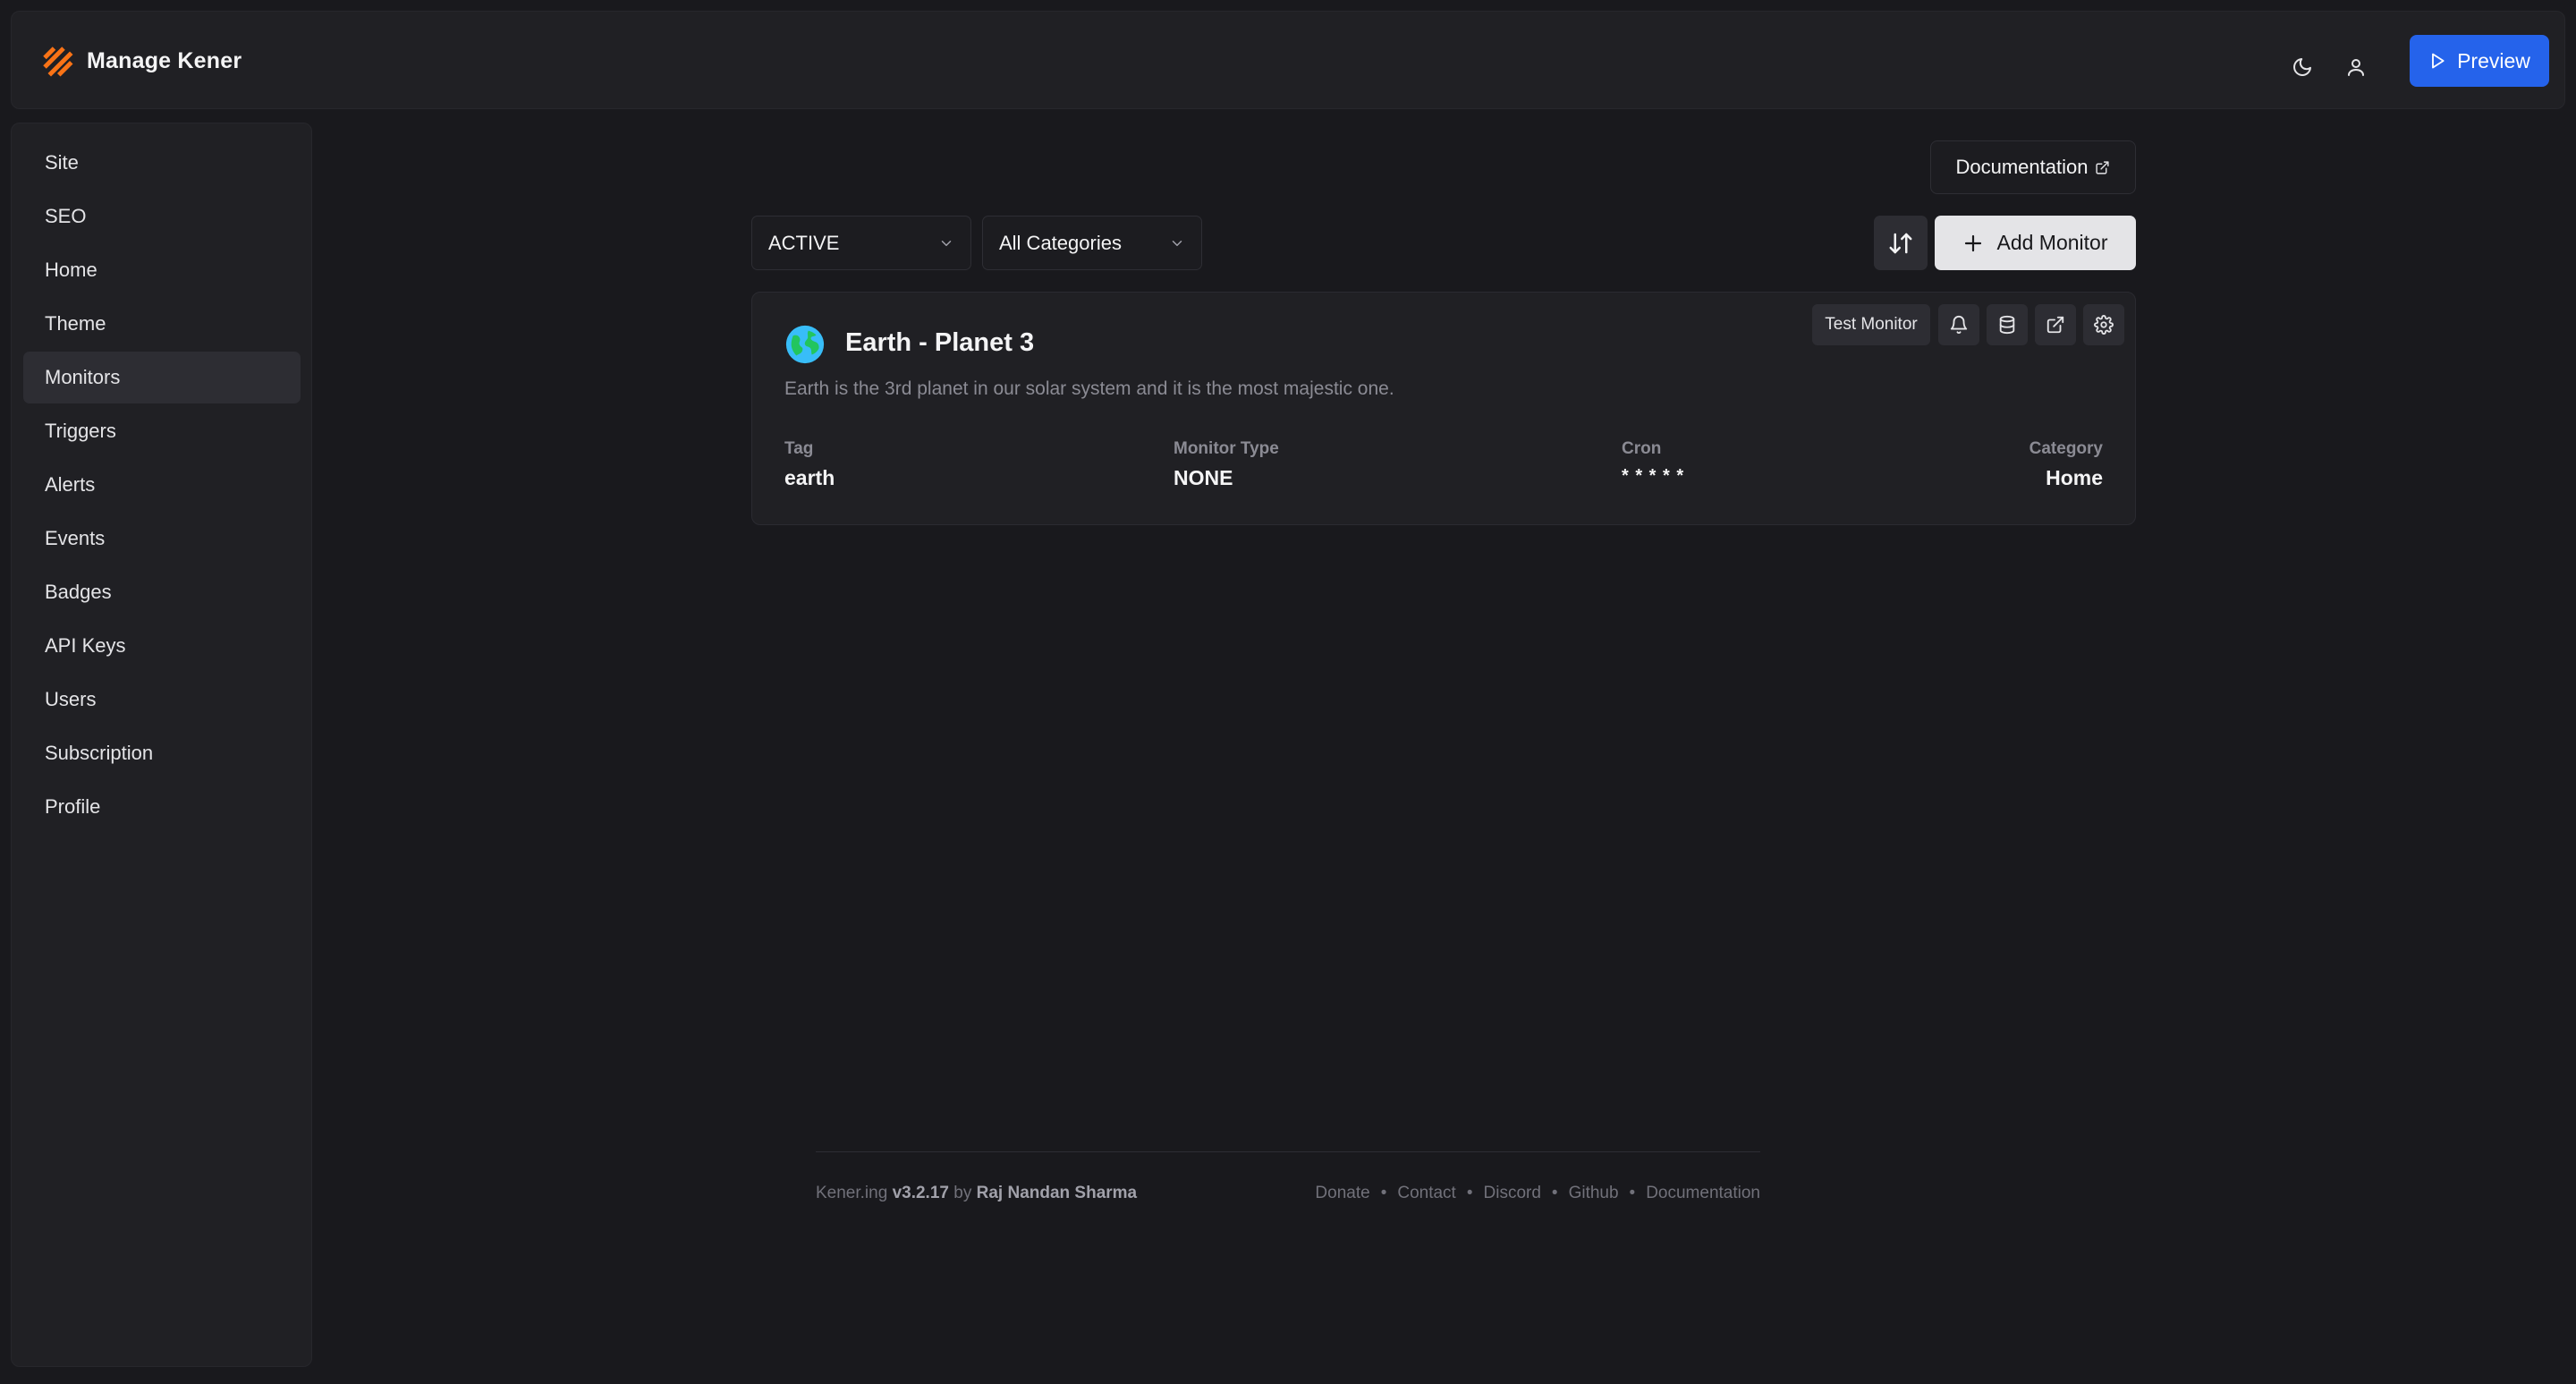 This screenshot has height=1384, width=2576. Describe the element at coordinates (804, 243) in the screenshot. I see `status-filter-value: ACTIVE` at that location.